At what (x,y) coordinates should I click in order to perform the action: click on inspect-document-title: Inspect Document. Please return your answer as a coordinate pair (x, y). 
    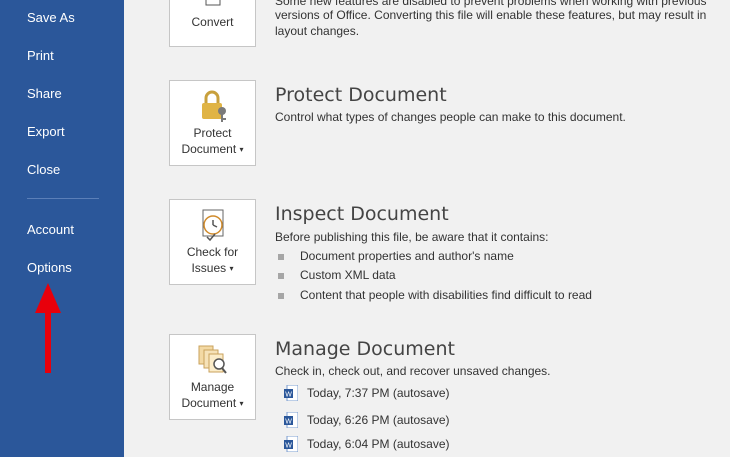
    Looking at the image, I should click on (362, 214).